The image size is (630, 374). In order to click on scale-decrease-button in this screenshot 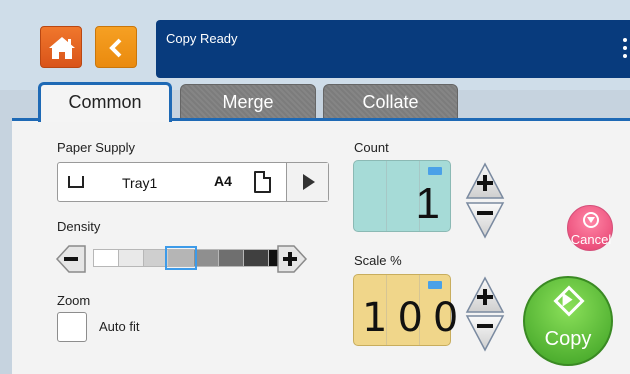, I will do `click(485, 332)`.